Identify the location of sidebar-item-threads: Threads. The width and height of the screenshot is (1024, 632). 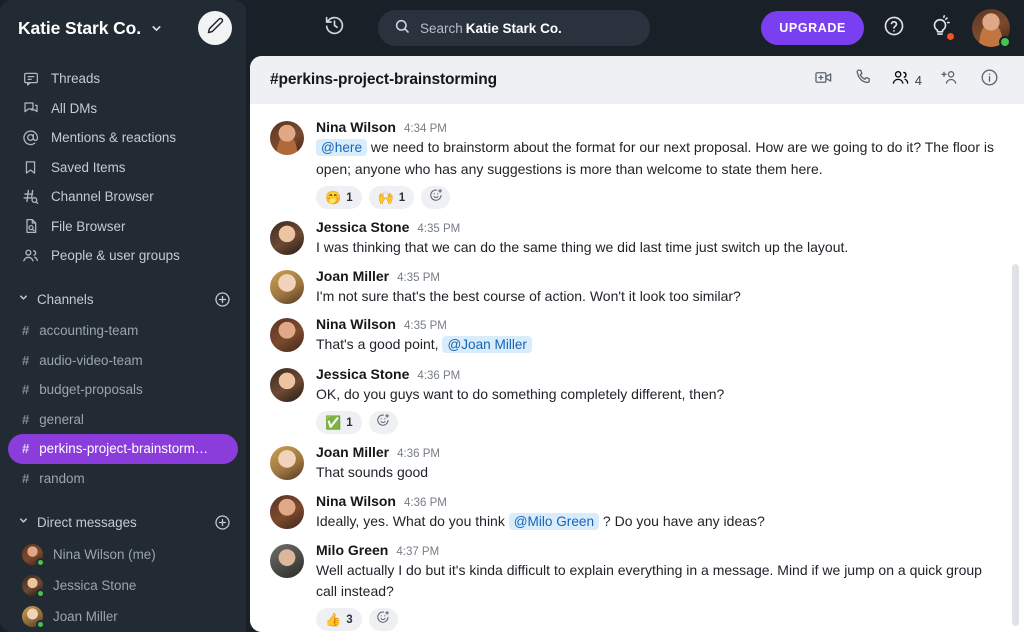
(123, 78).